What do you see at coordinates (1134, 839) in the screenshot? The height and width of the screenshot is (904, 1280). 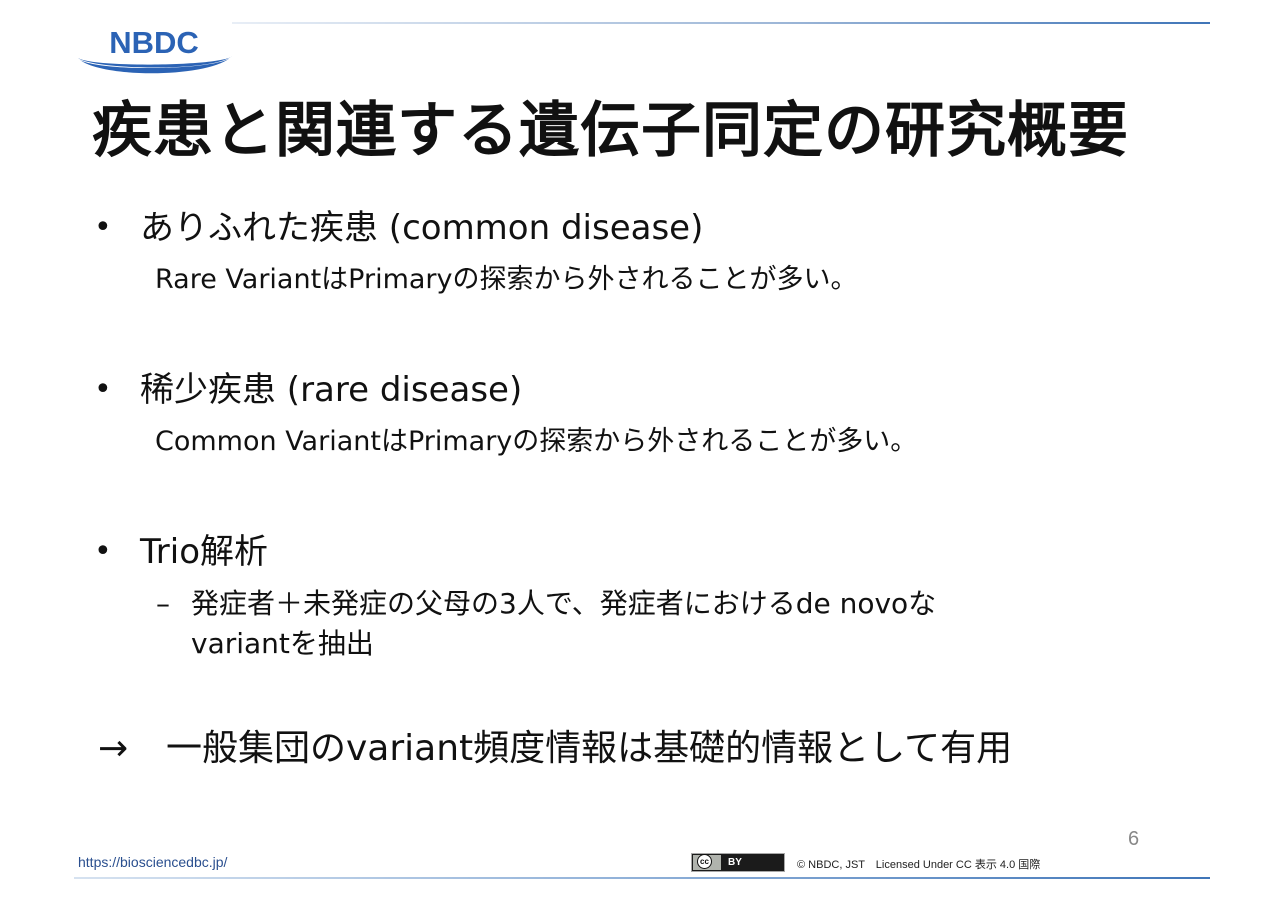 I see `page-number: 6` at bounding box center [1134, 839].